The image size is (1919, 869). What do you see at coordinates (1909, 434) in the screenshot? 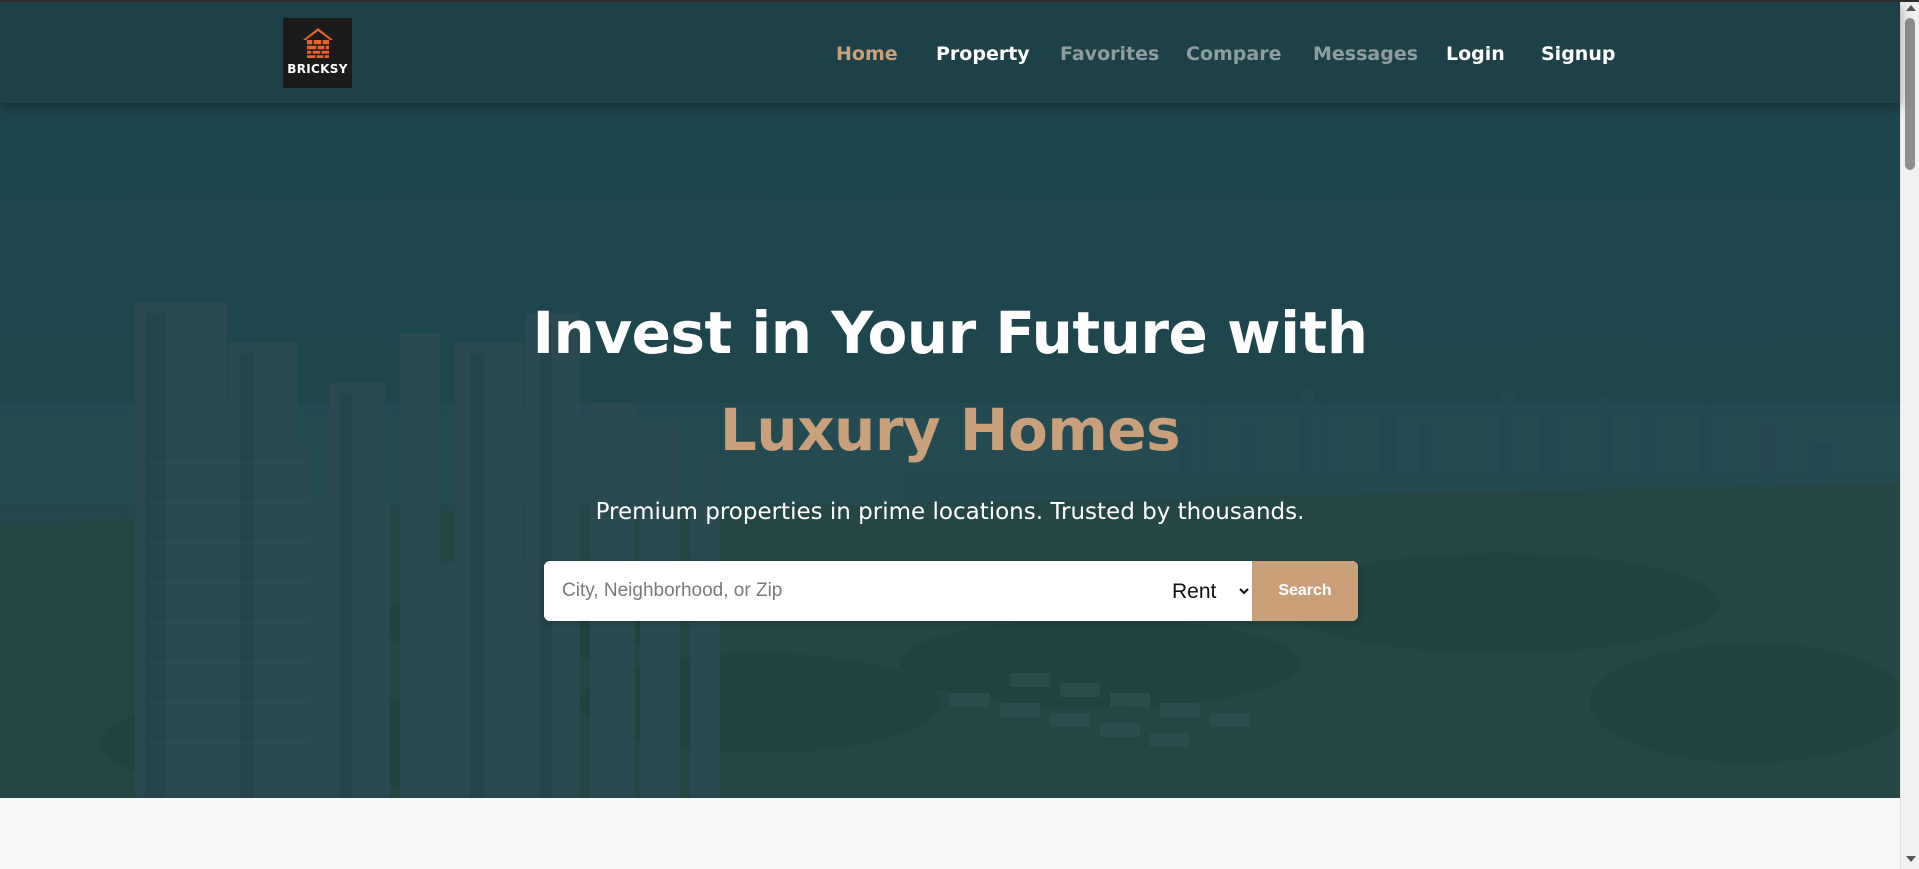
I see `page-scrollbar` at bounding box center [1909, 434].